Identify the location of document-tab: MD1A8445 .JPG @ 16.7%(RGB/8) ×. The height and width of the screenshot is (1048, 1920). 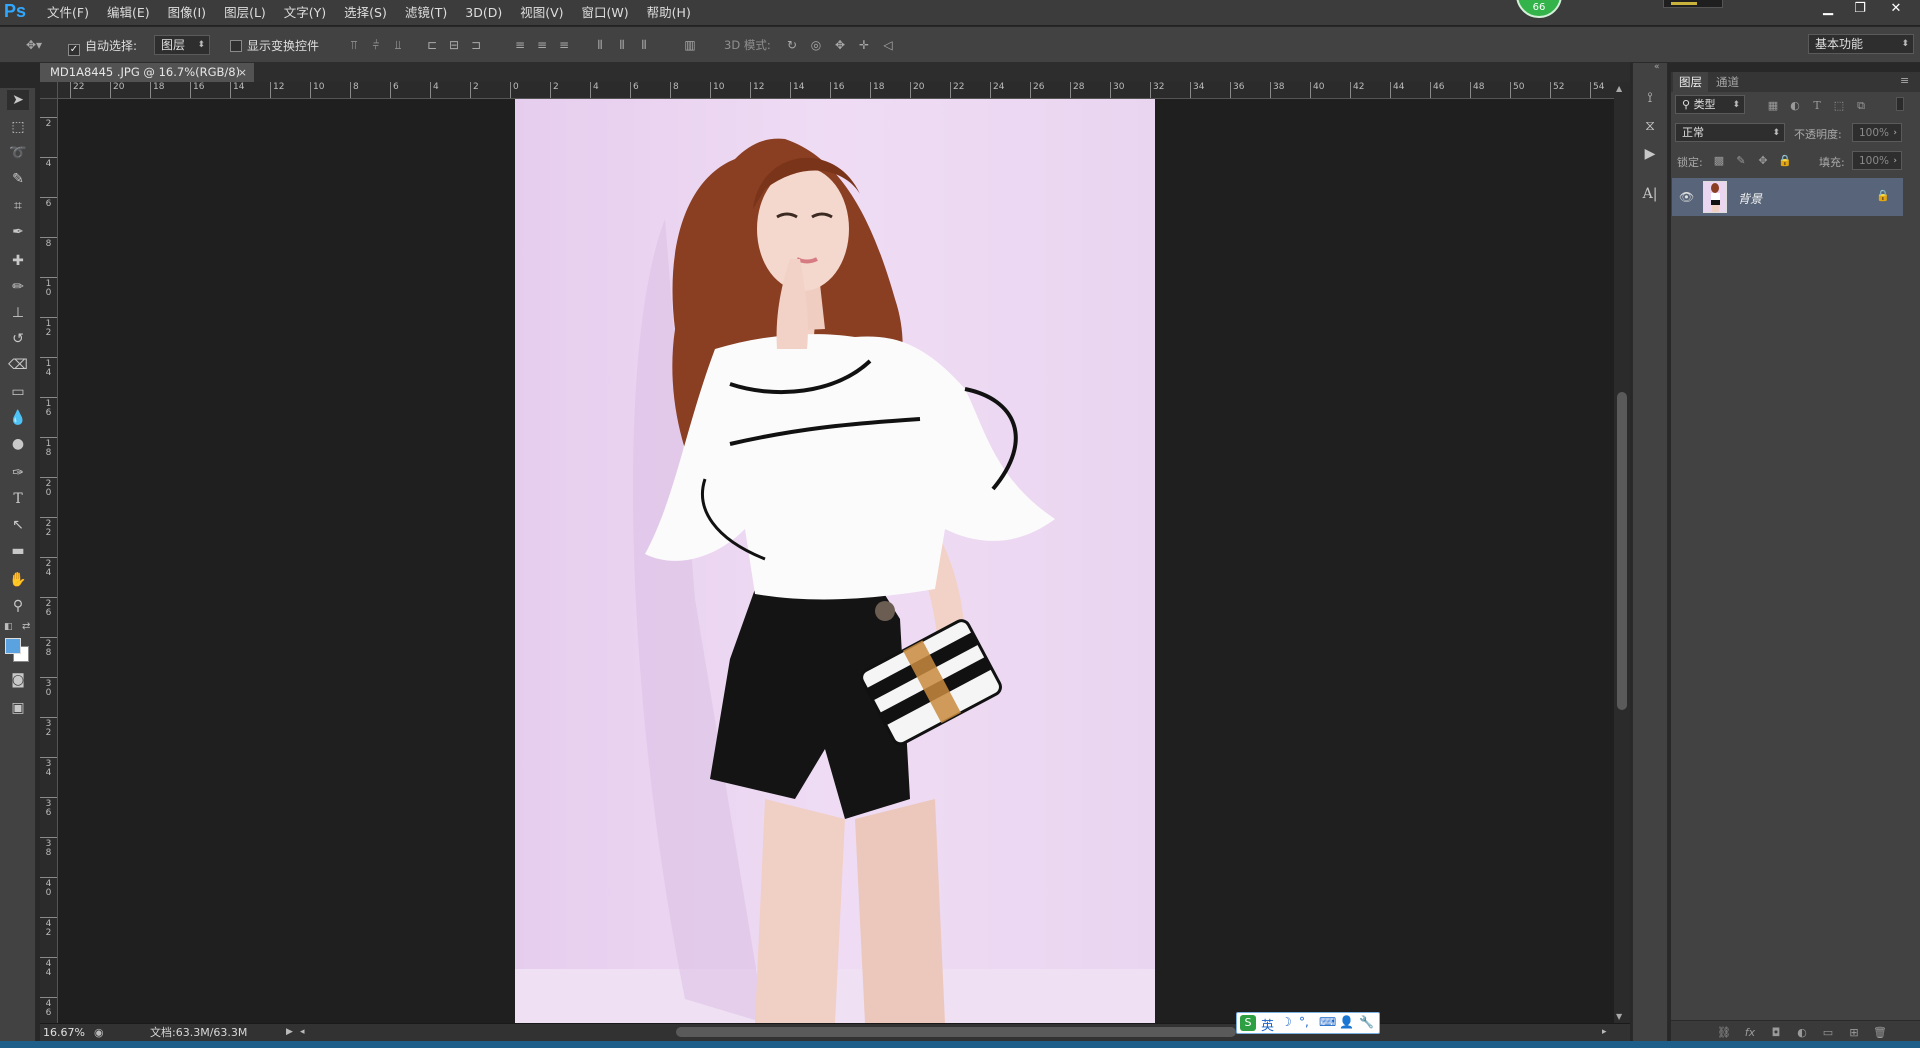
(147, 72).